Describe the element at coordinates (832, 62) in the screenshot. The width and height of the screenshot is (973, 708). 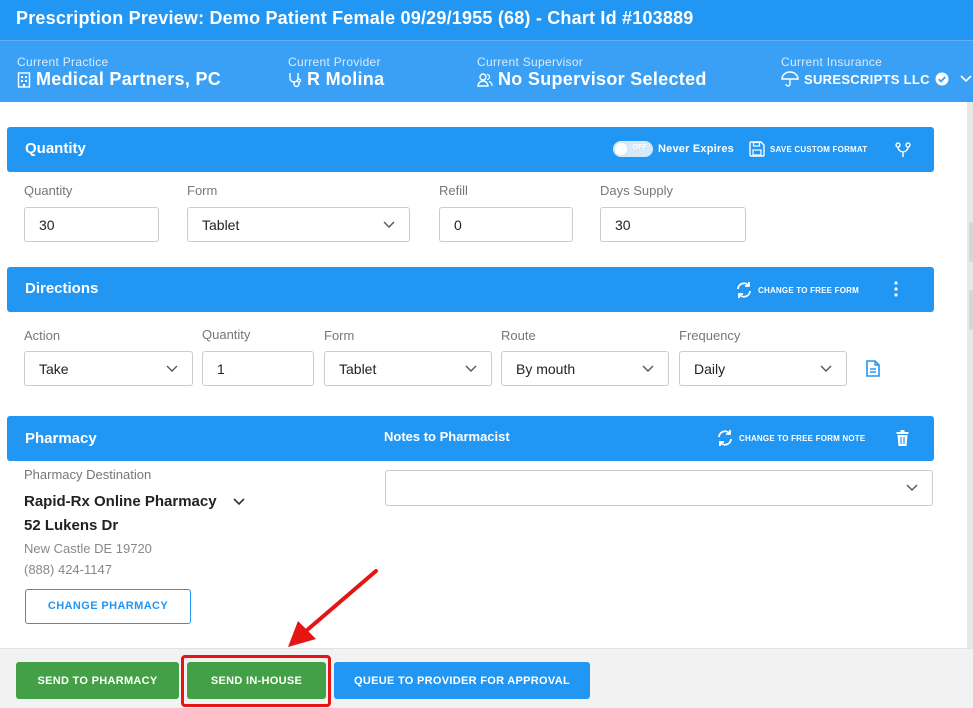
I see `insurance-label: Current Insurance` at that location.